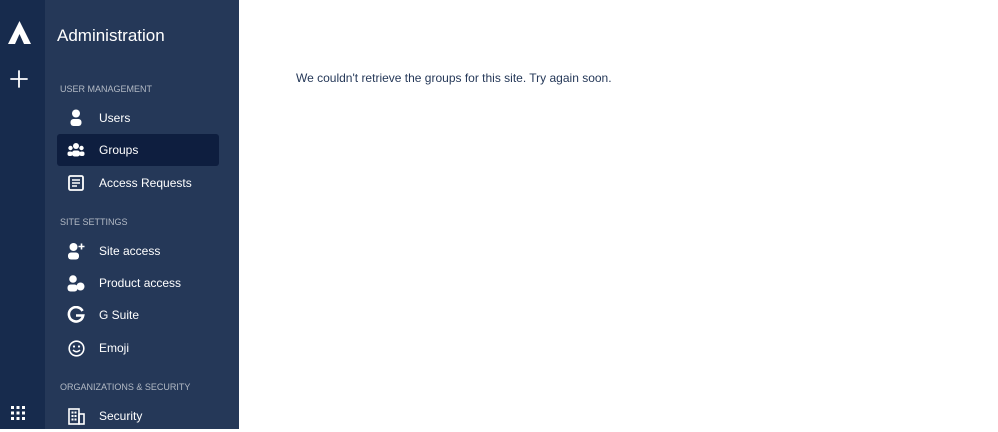 This screenshot has width=998, height=432. What do you see at coordinates (106, 89) in the screenshot?
I see `section-label-user-management: USER MANAGEMENT` at bounding box center [106, 89].